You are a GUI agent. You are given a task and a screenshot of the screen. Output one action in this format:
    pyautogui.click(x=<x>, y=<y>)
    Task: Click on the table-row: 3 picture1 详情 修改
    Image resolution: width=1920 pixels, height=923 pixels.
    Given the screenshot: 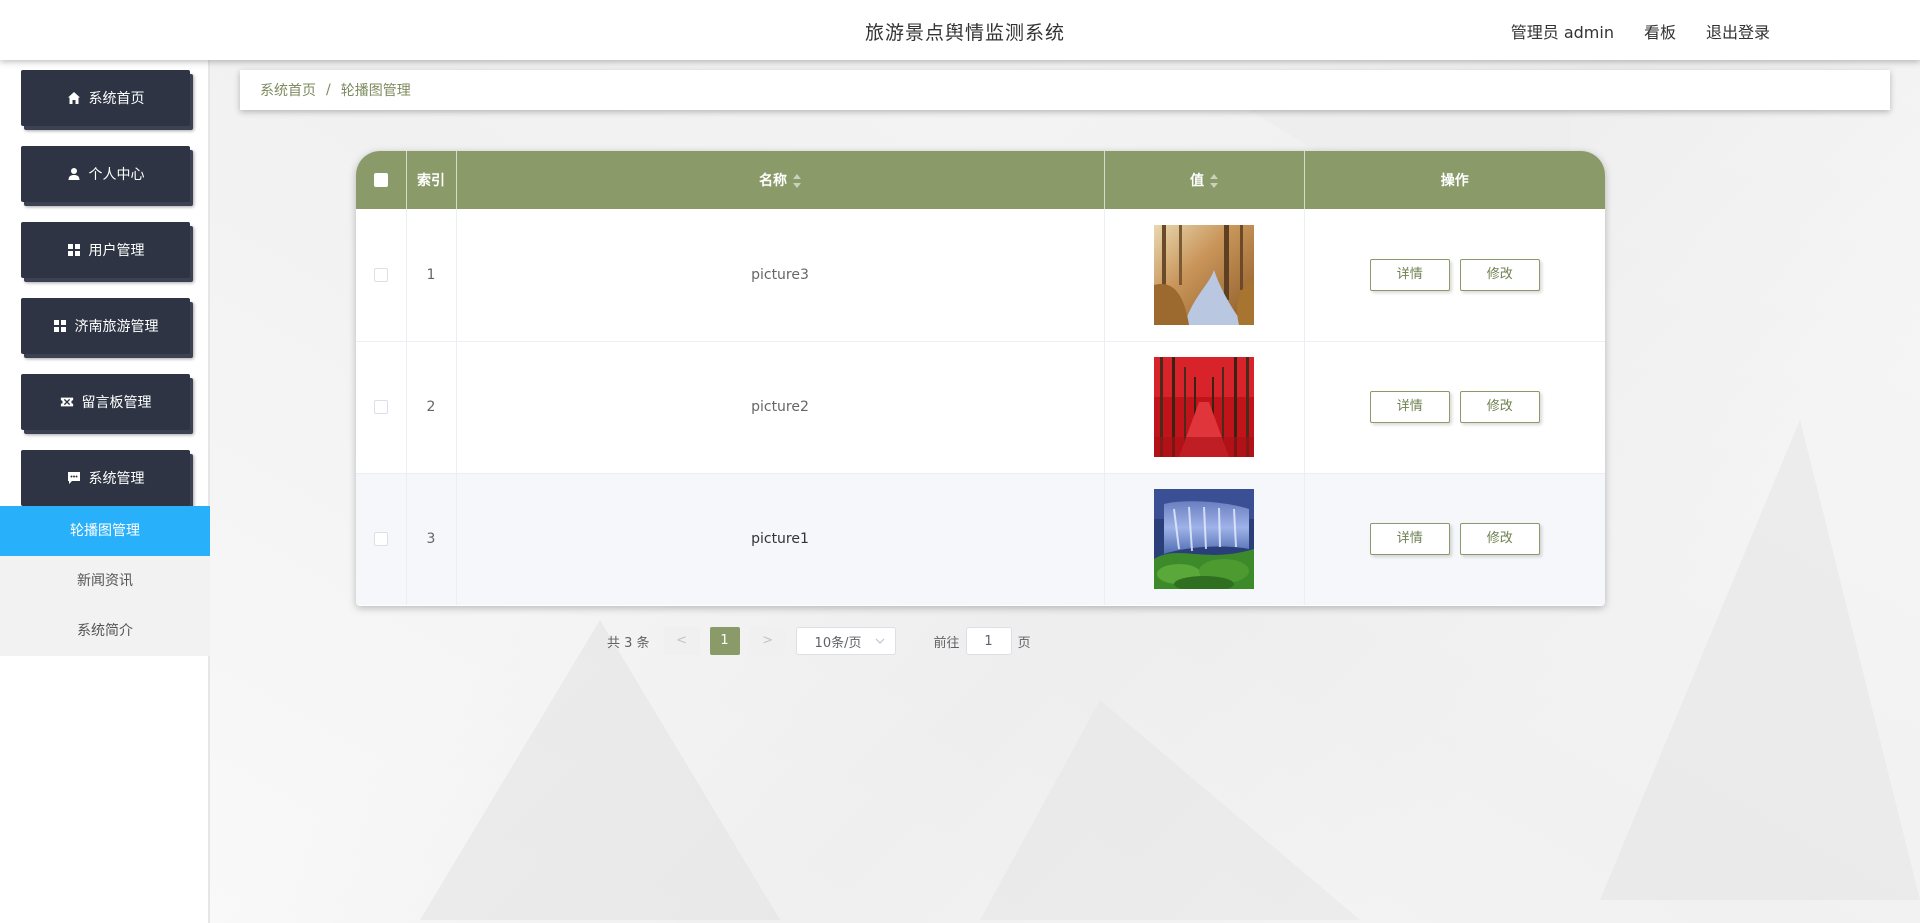 What is the action you would take?
    pyautogui.click(x=980, y=539)
    